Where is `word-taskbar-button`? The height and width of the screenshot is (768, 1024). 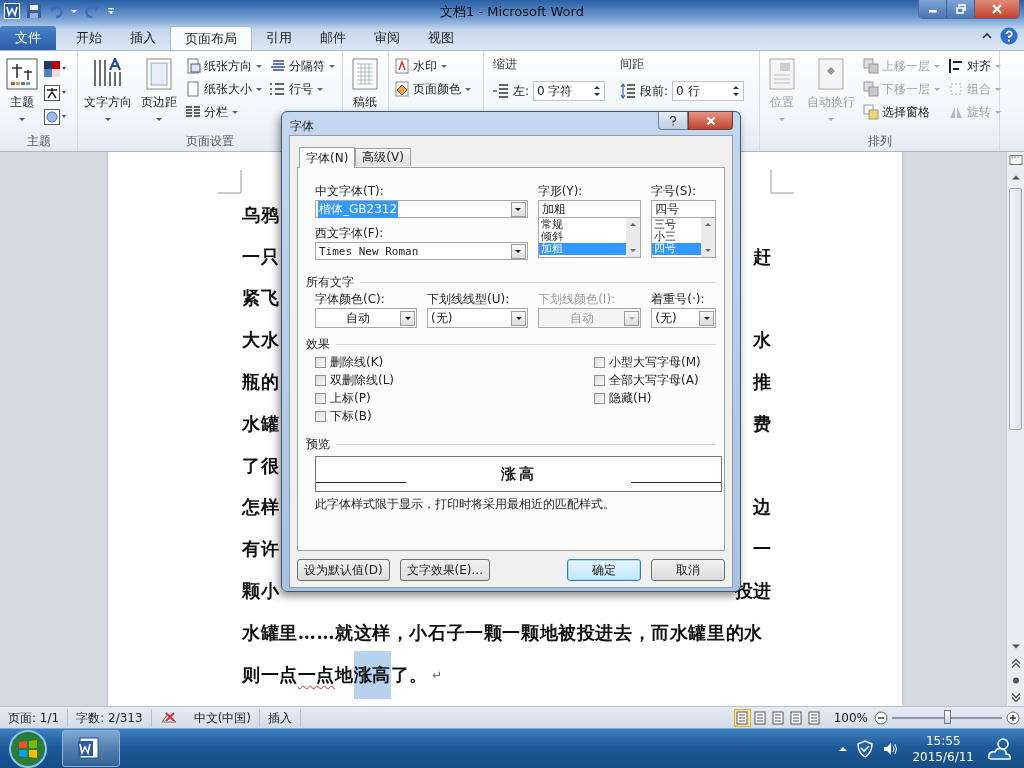 word-taskbar-button is located at coordinates (91, 748).